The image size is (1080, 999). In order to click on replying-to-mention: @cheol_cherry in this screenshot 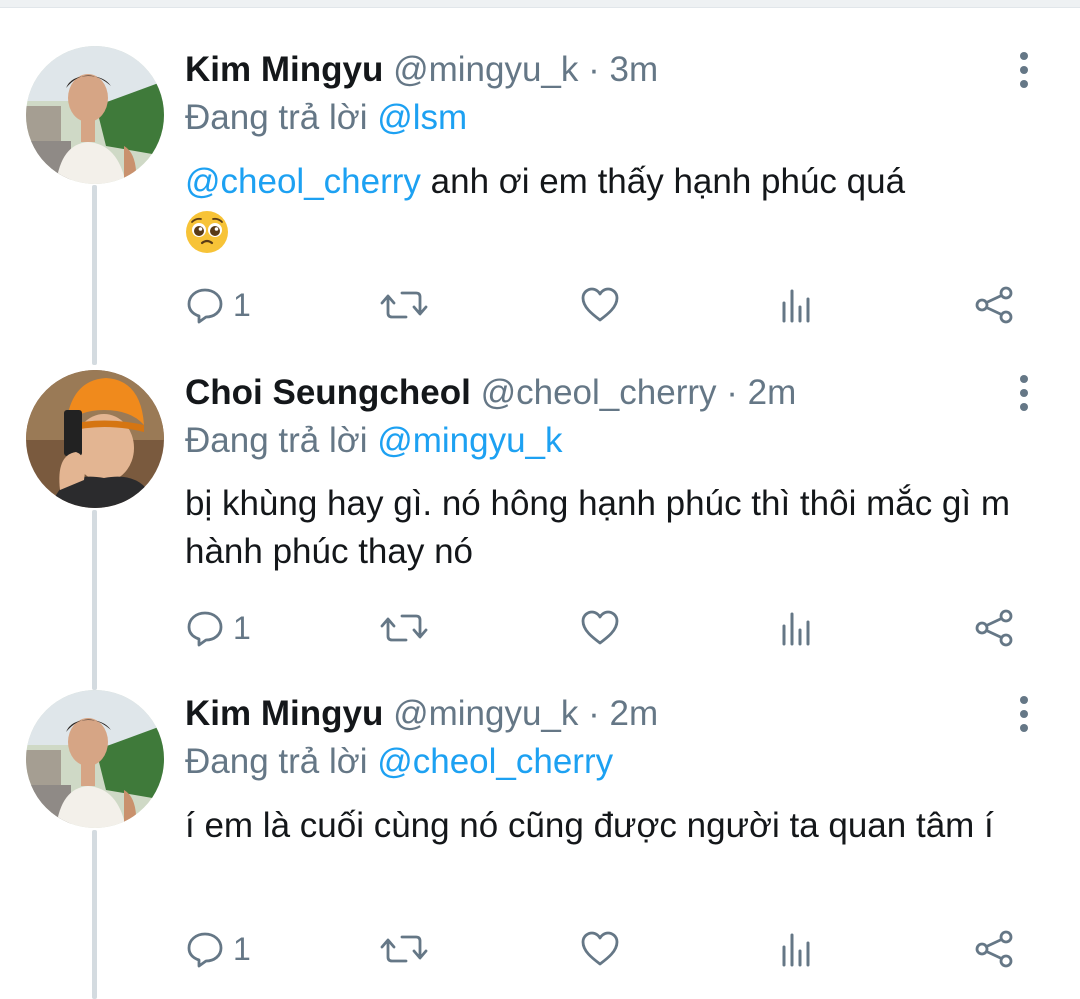, I will do `click(495, 761)`.